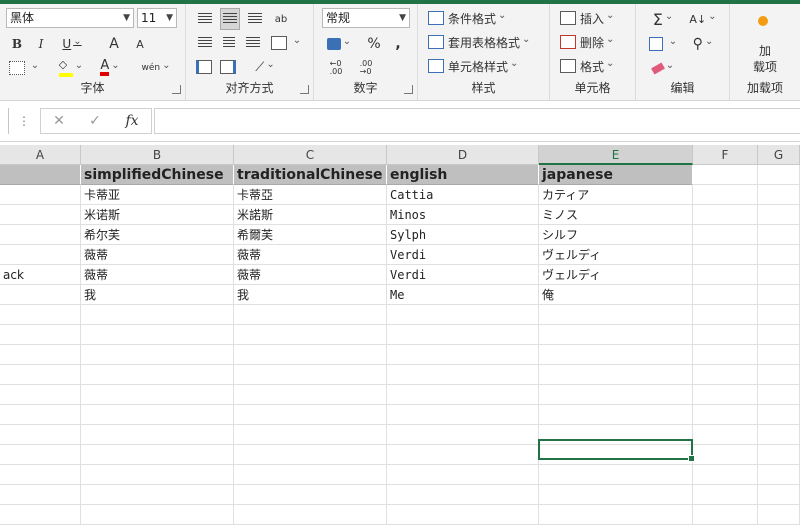 This screenshot has width=800, height=525. What do you see at coordinates (779, 155) in the screenshot?
I see `column-header-g: G` at bounding box center [779, 155].